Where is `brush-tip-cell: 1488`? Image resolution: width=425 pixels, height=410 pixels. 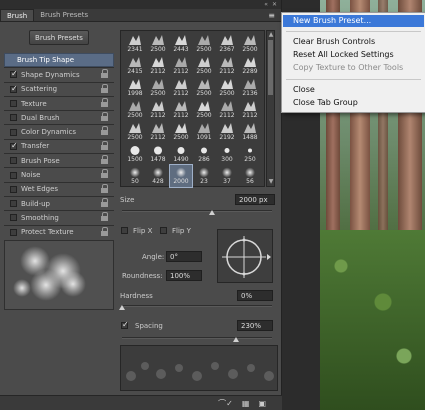
brush-tip-cell: 1488 is located at coordinates (250, 132).